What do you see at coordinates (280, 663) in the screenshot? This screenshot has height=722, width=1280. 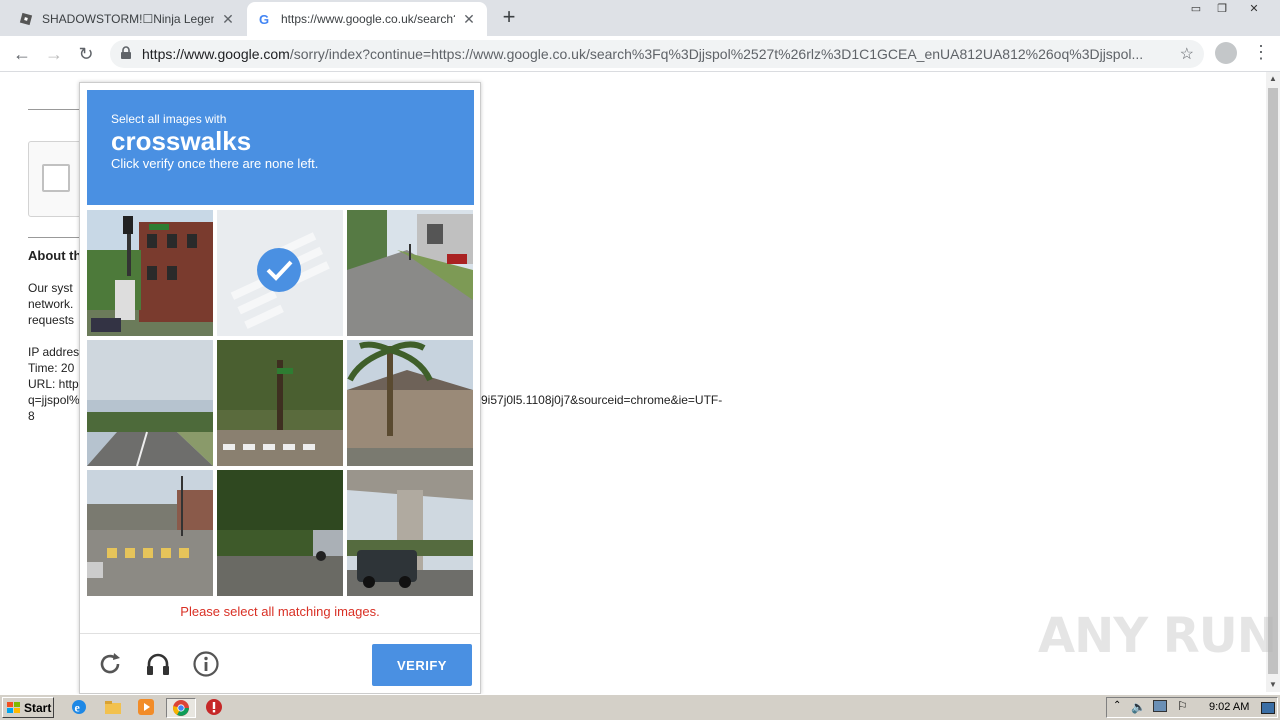 I see `challenge-footer: VERIFY` at bounding box center [280, 663].